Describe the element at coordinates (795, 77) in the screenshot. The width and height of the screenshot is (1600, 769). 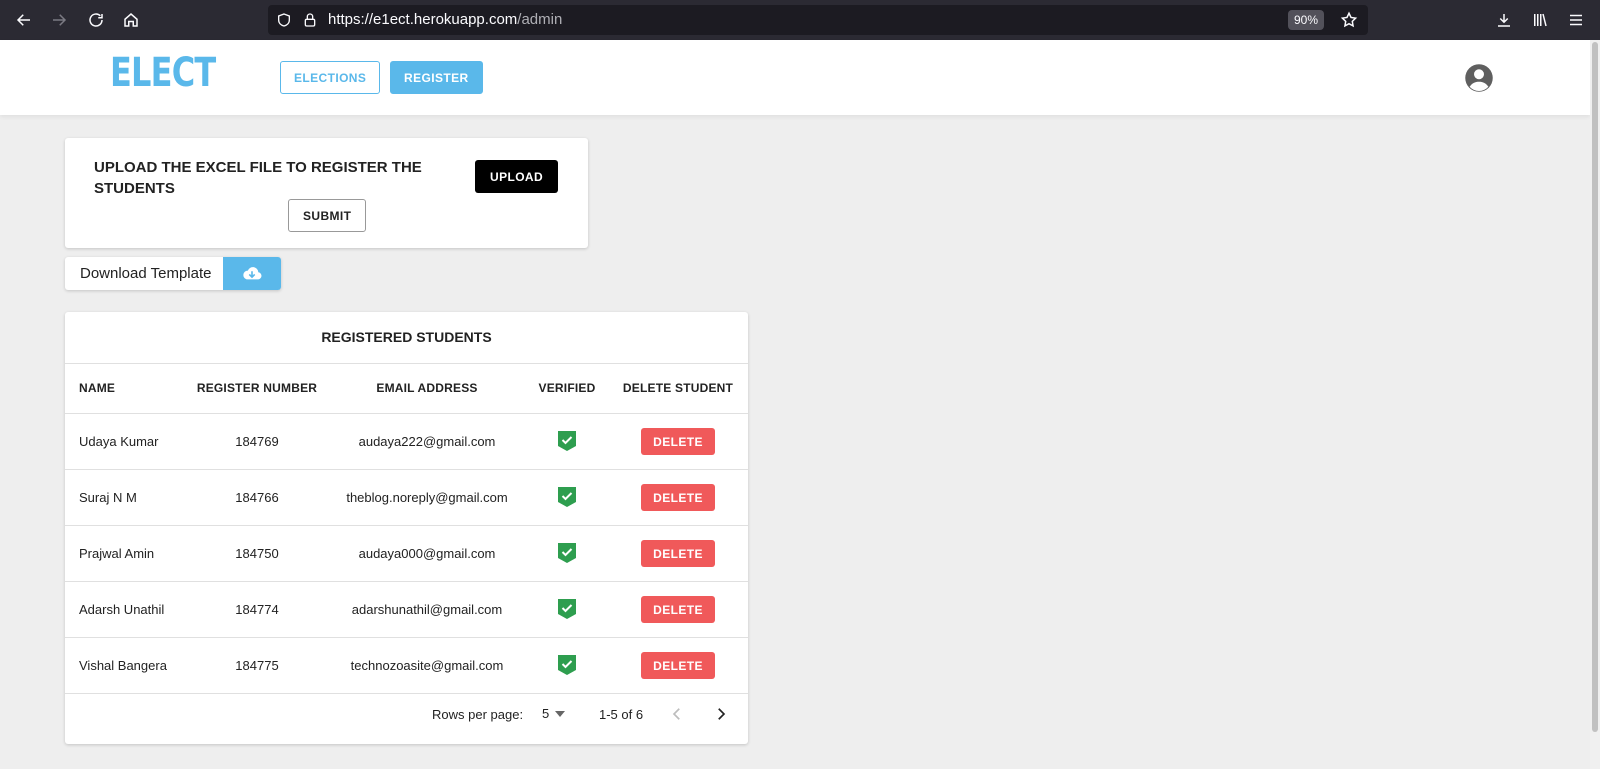
I see `app-header: ELECT ELECTIONS REGISTER` at that location.